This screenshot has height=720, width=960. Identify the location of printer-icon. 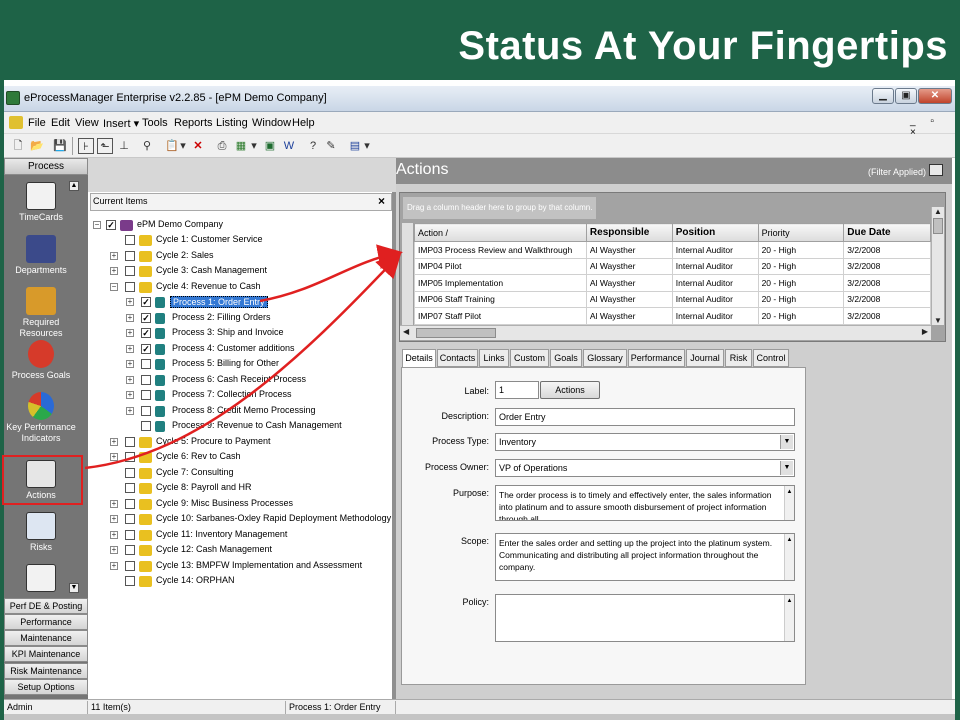
(936, 170).